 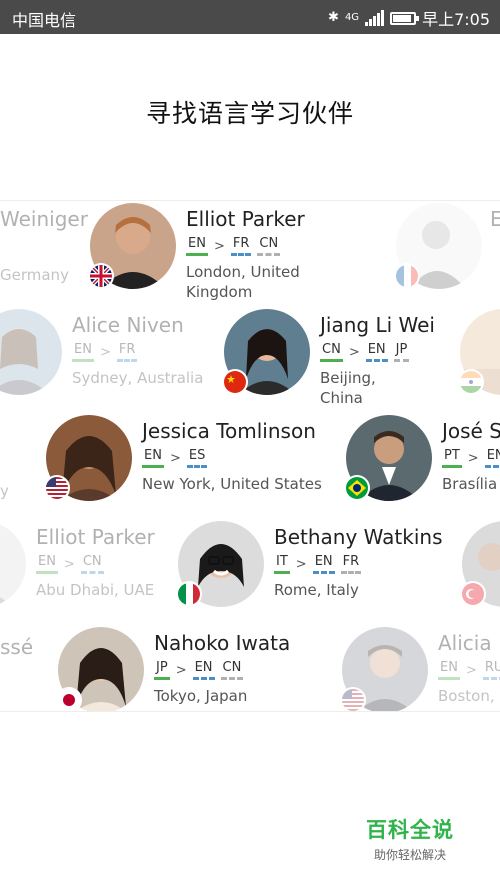 I want to click on carrier-name: 中国电信, so click(x=44, y=20).